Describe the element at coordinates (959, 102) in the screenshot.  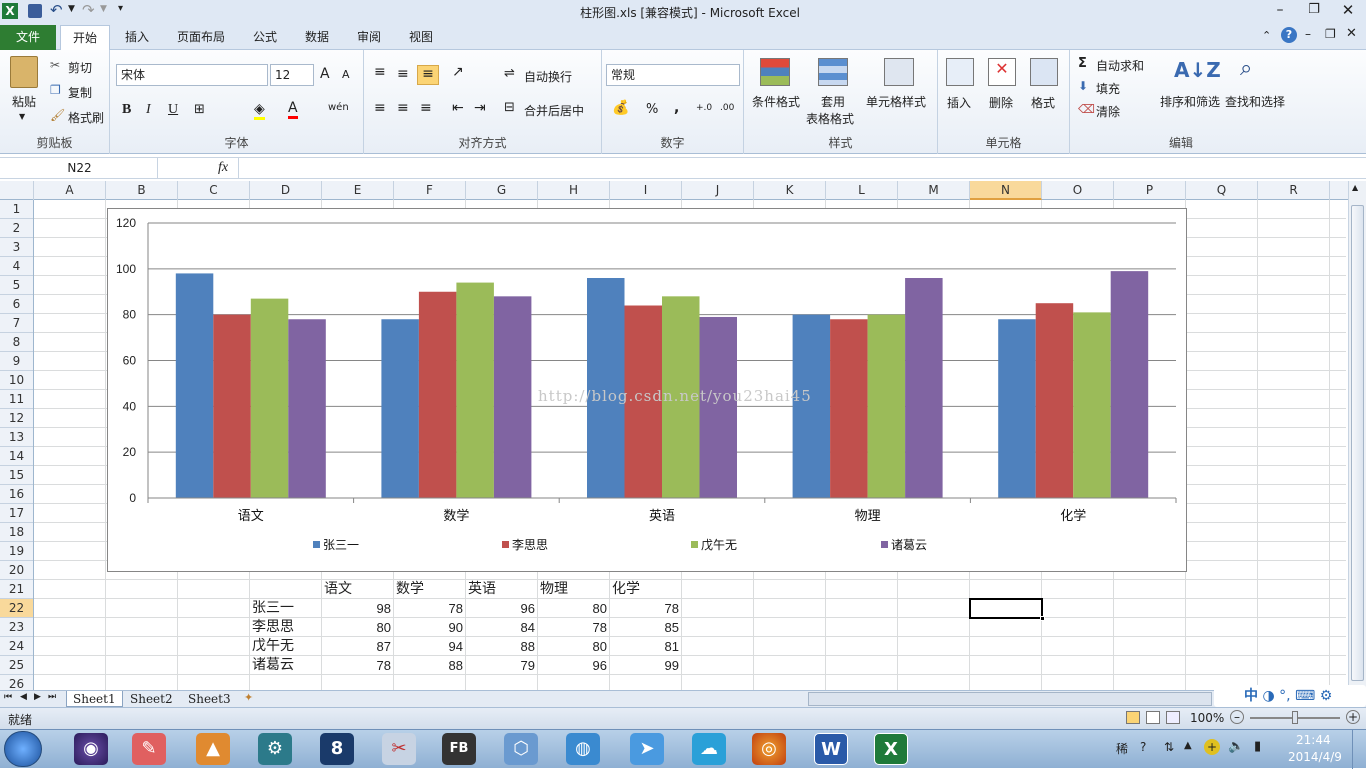
I see `insert-cells-button: 插入` at that location.